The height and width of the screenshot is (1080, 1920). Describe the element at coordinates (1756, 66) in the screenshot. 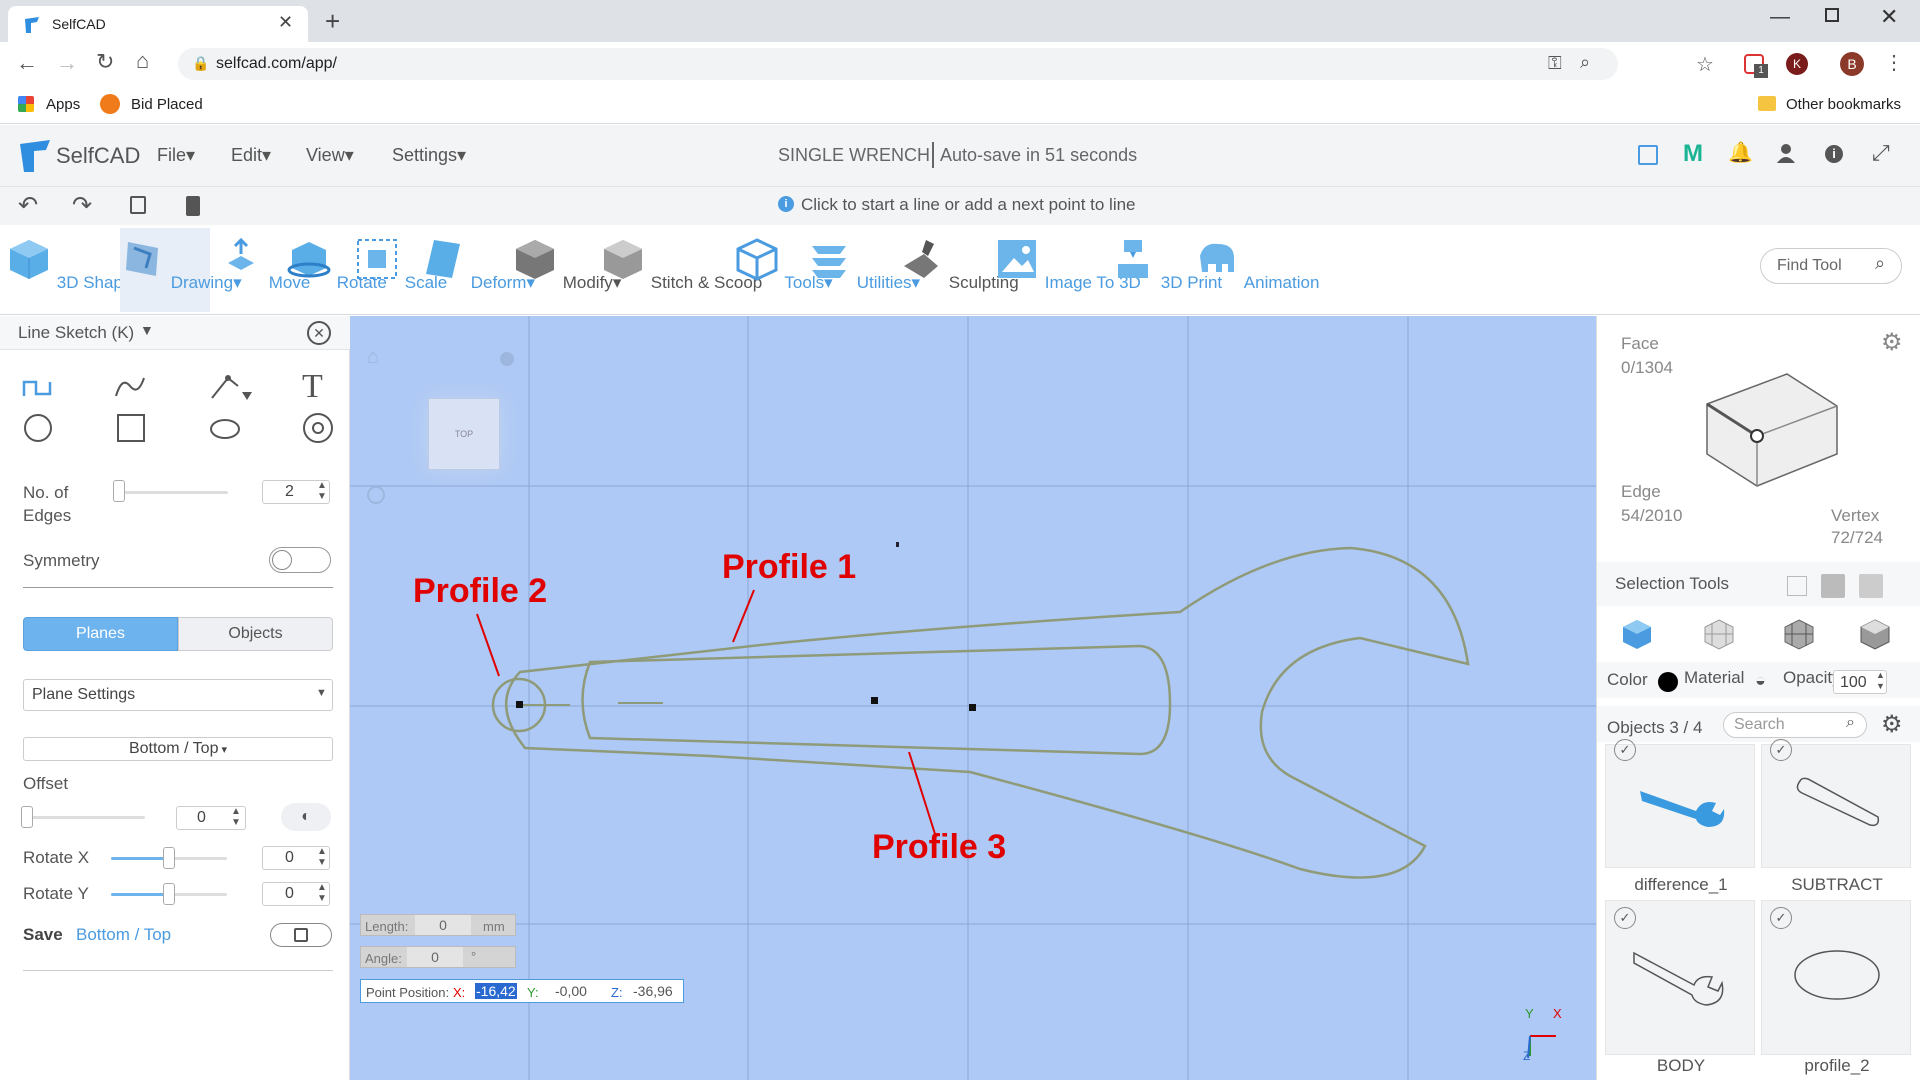

I see `extension-icon: 1` at that location.